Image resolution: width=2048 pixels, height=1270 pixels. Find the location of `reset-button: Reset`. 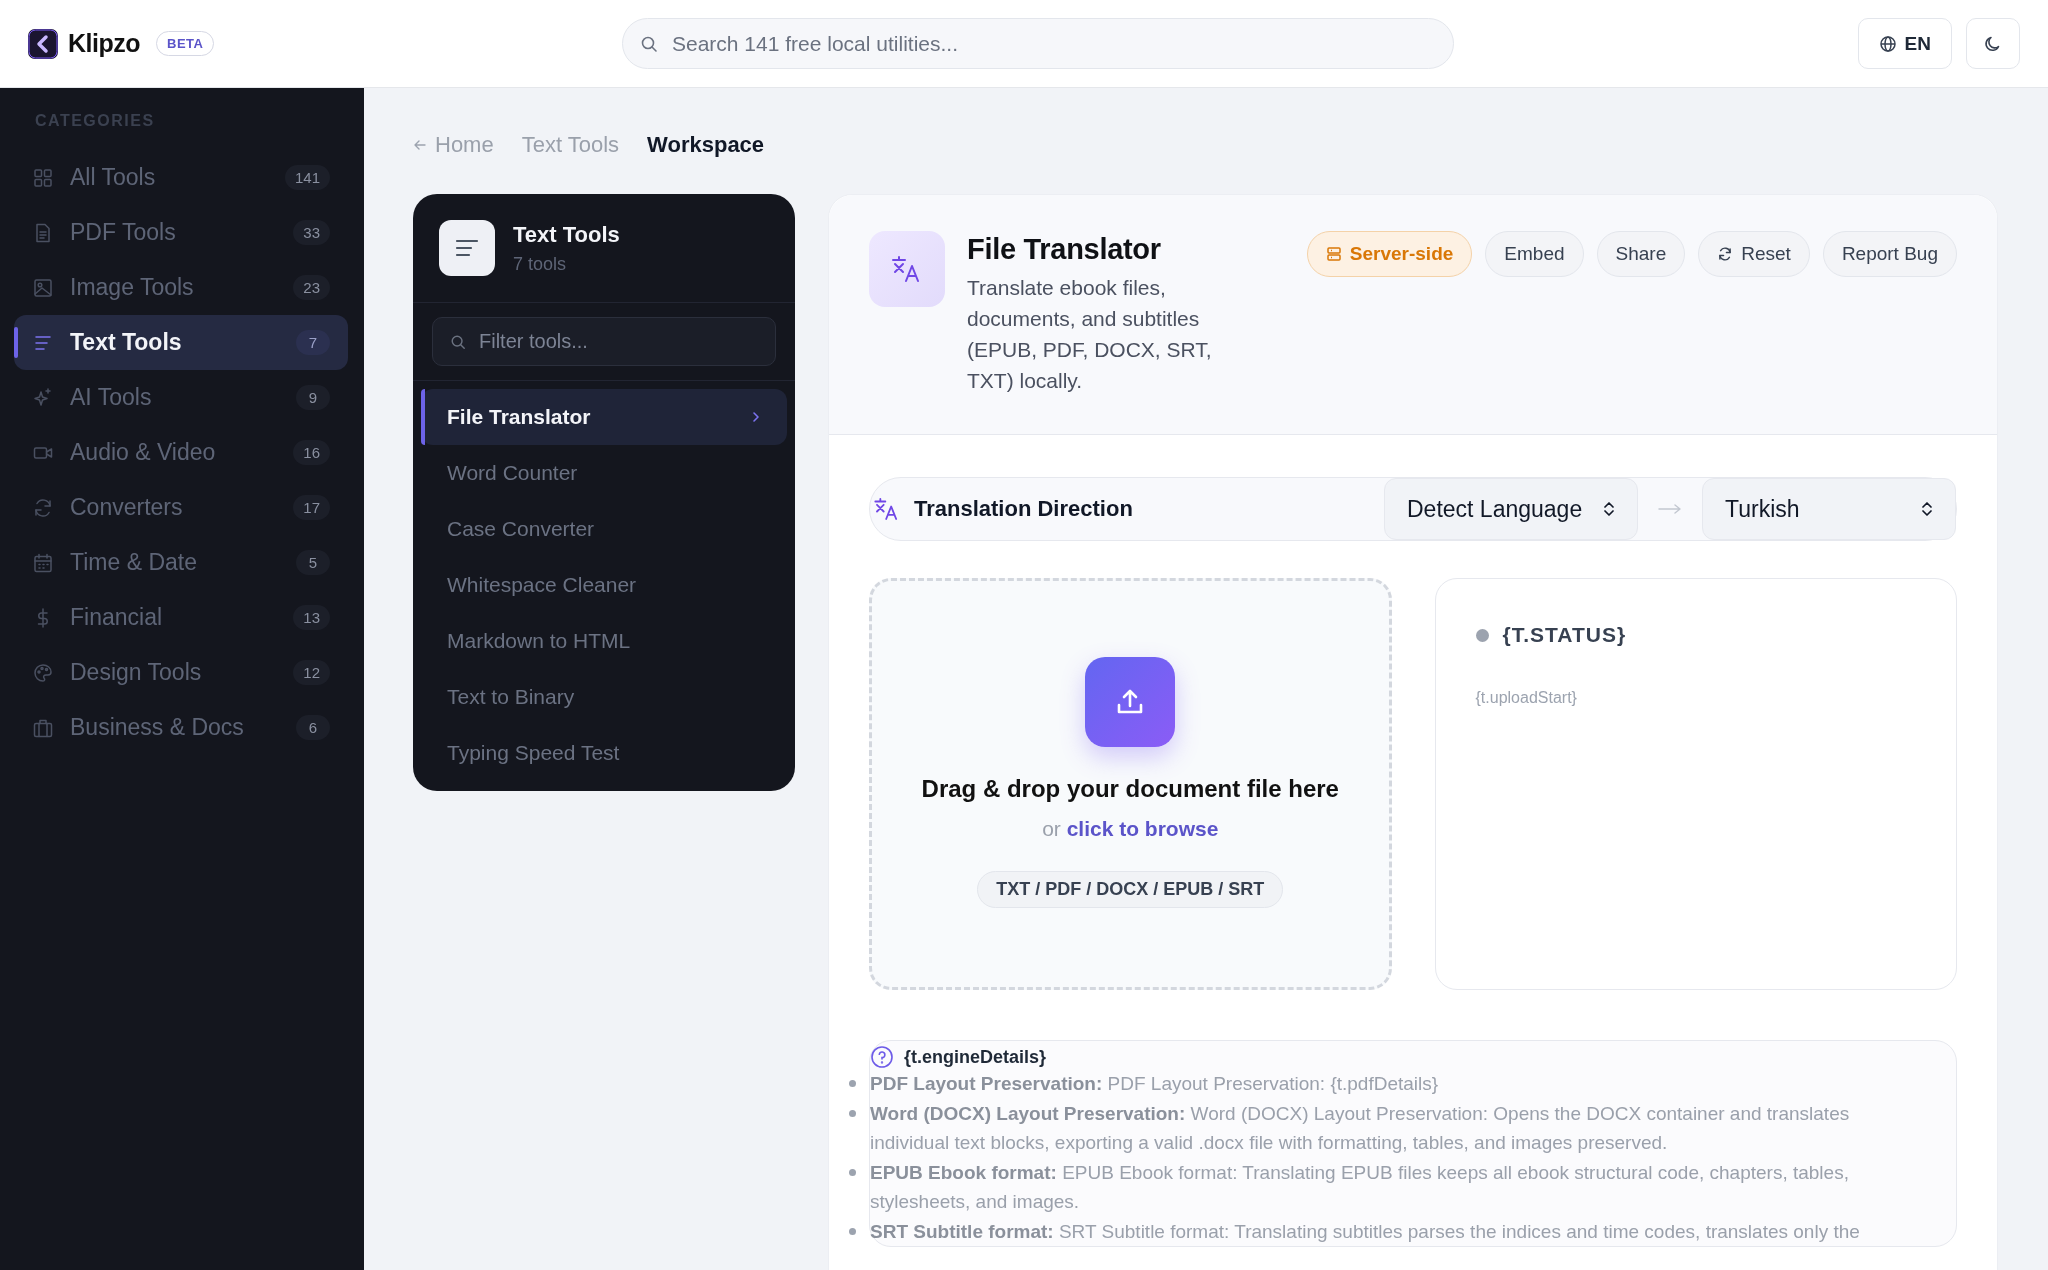

reset-button: Reset is located at coordinates (1754, 254).